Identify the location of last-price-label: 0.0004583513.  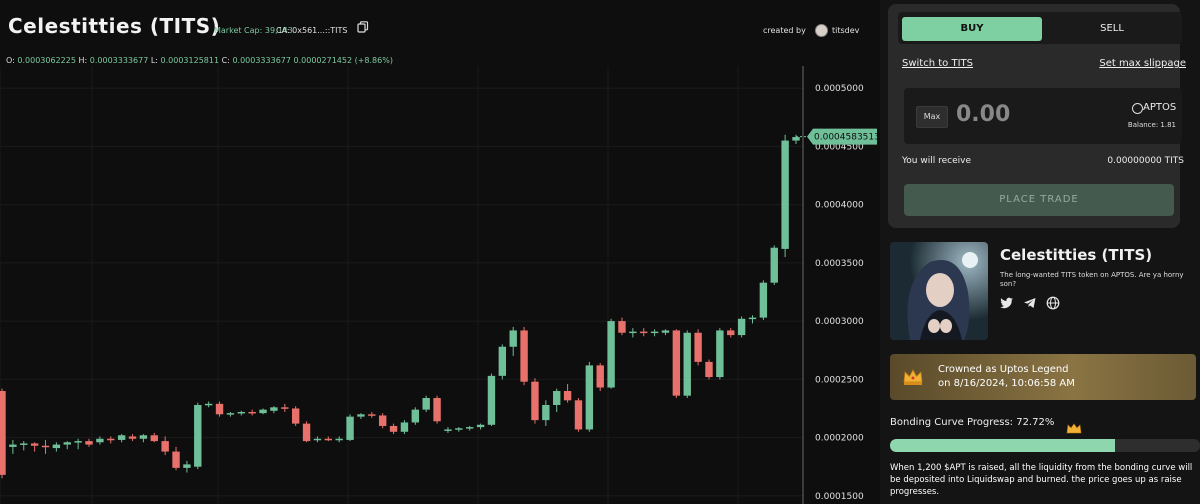
(847, 138).